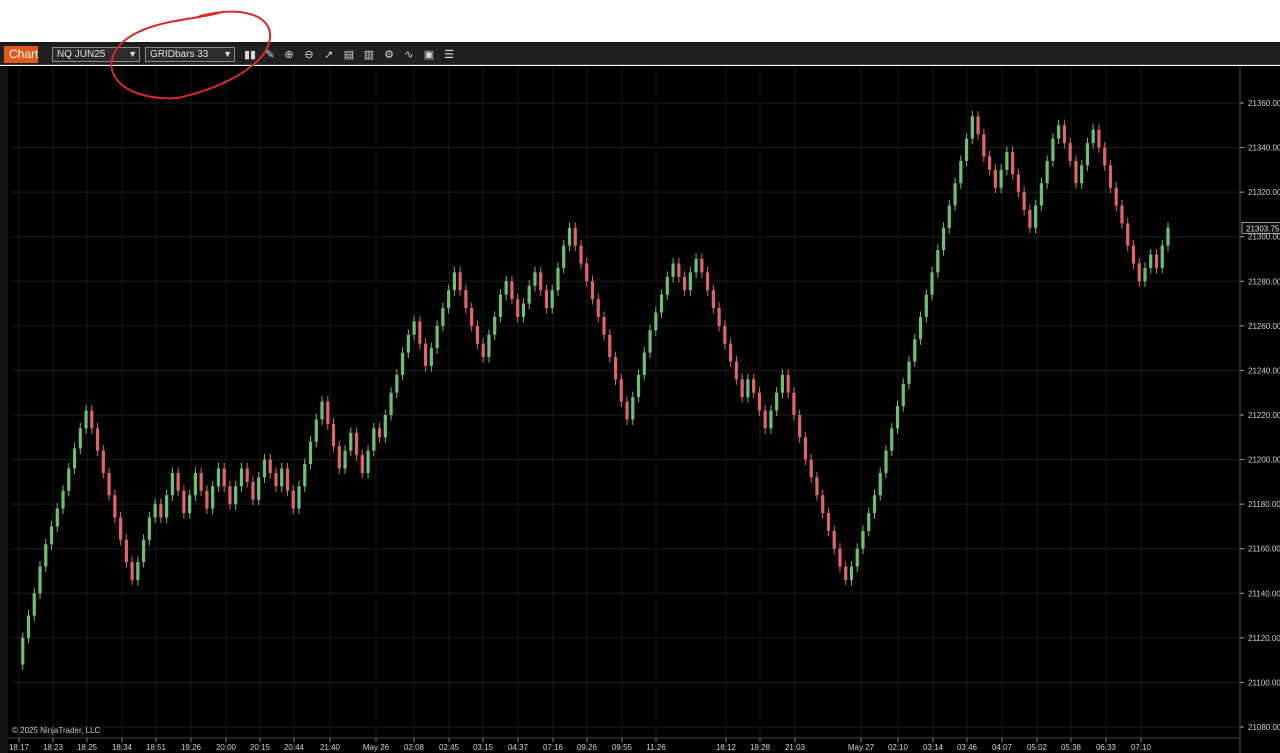 The image size is (1280, 753). I want to click on draw-pencil-icon: ✎, so click(270, 55).